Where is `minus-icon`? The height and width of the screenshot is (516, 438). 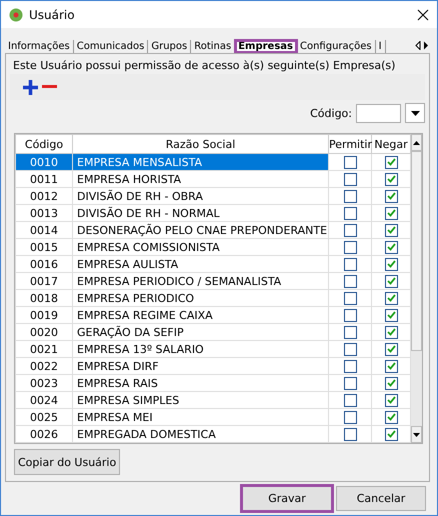 minus-icon is located at coordinates (49, 87).